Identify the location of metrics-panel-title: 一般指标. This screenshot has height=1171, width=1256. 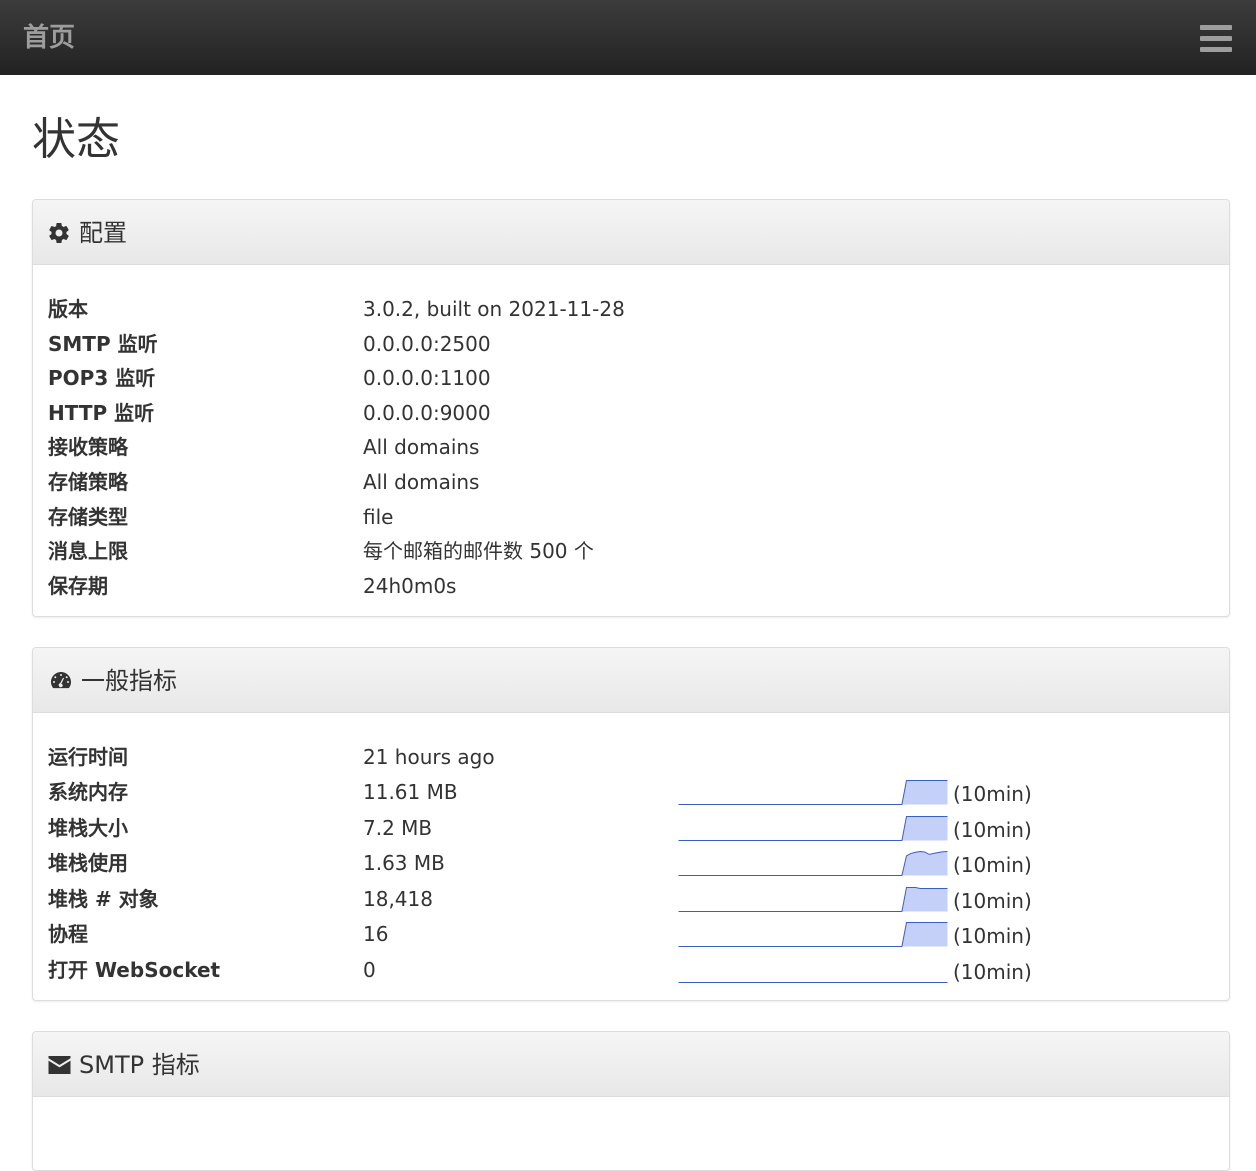
(129, 681).